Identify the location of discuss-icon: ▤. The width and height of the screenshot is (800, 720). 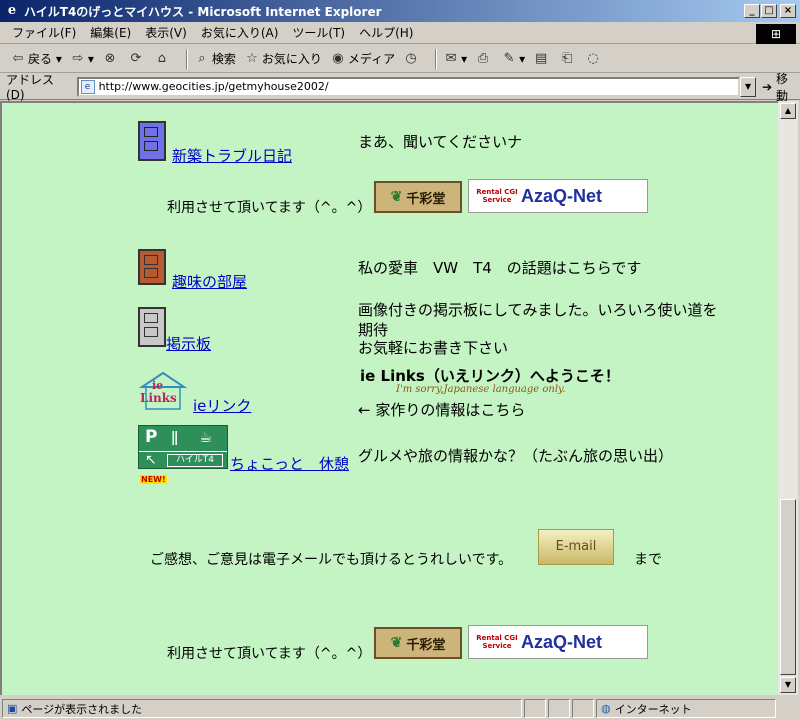
(541, 58).